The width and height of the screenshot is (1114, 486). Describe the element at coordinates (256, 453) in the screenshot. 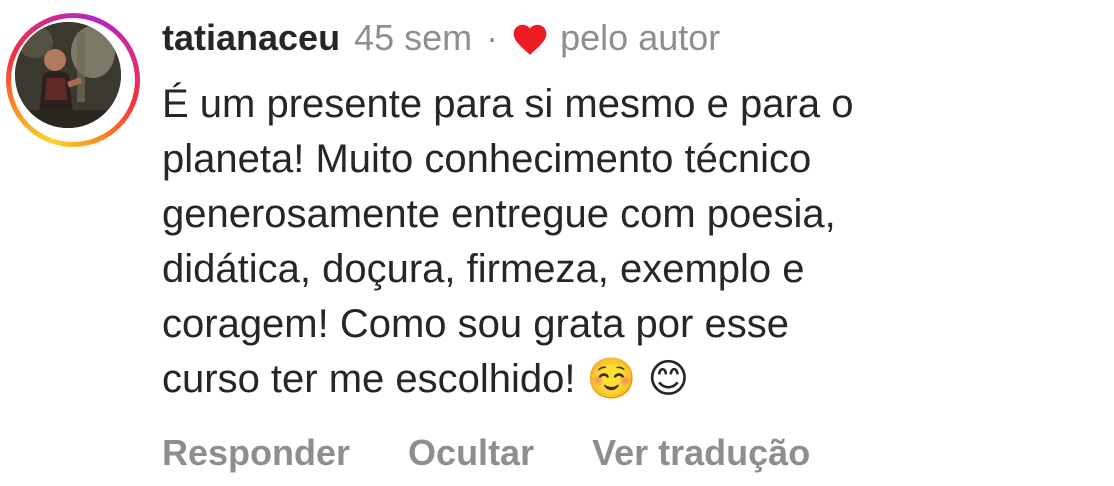

I see `reply-button: Responder` at that location.